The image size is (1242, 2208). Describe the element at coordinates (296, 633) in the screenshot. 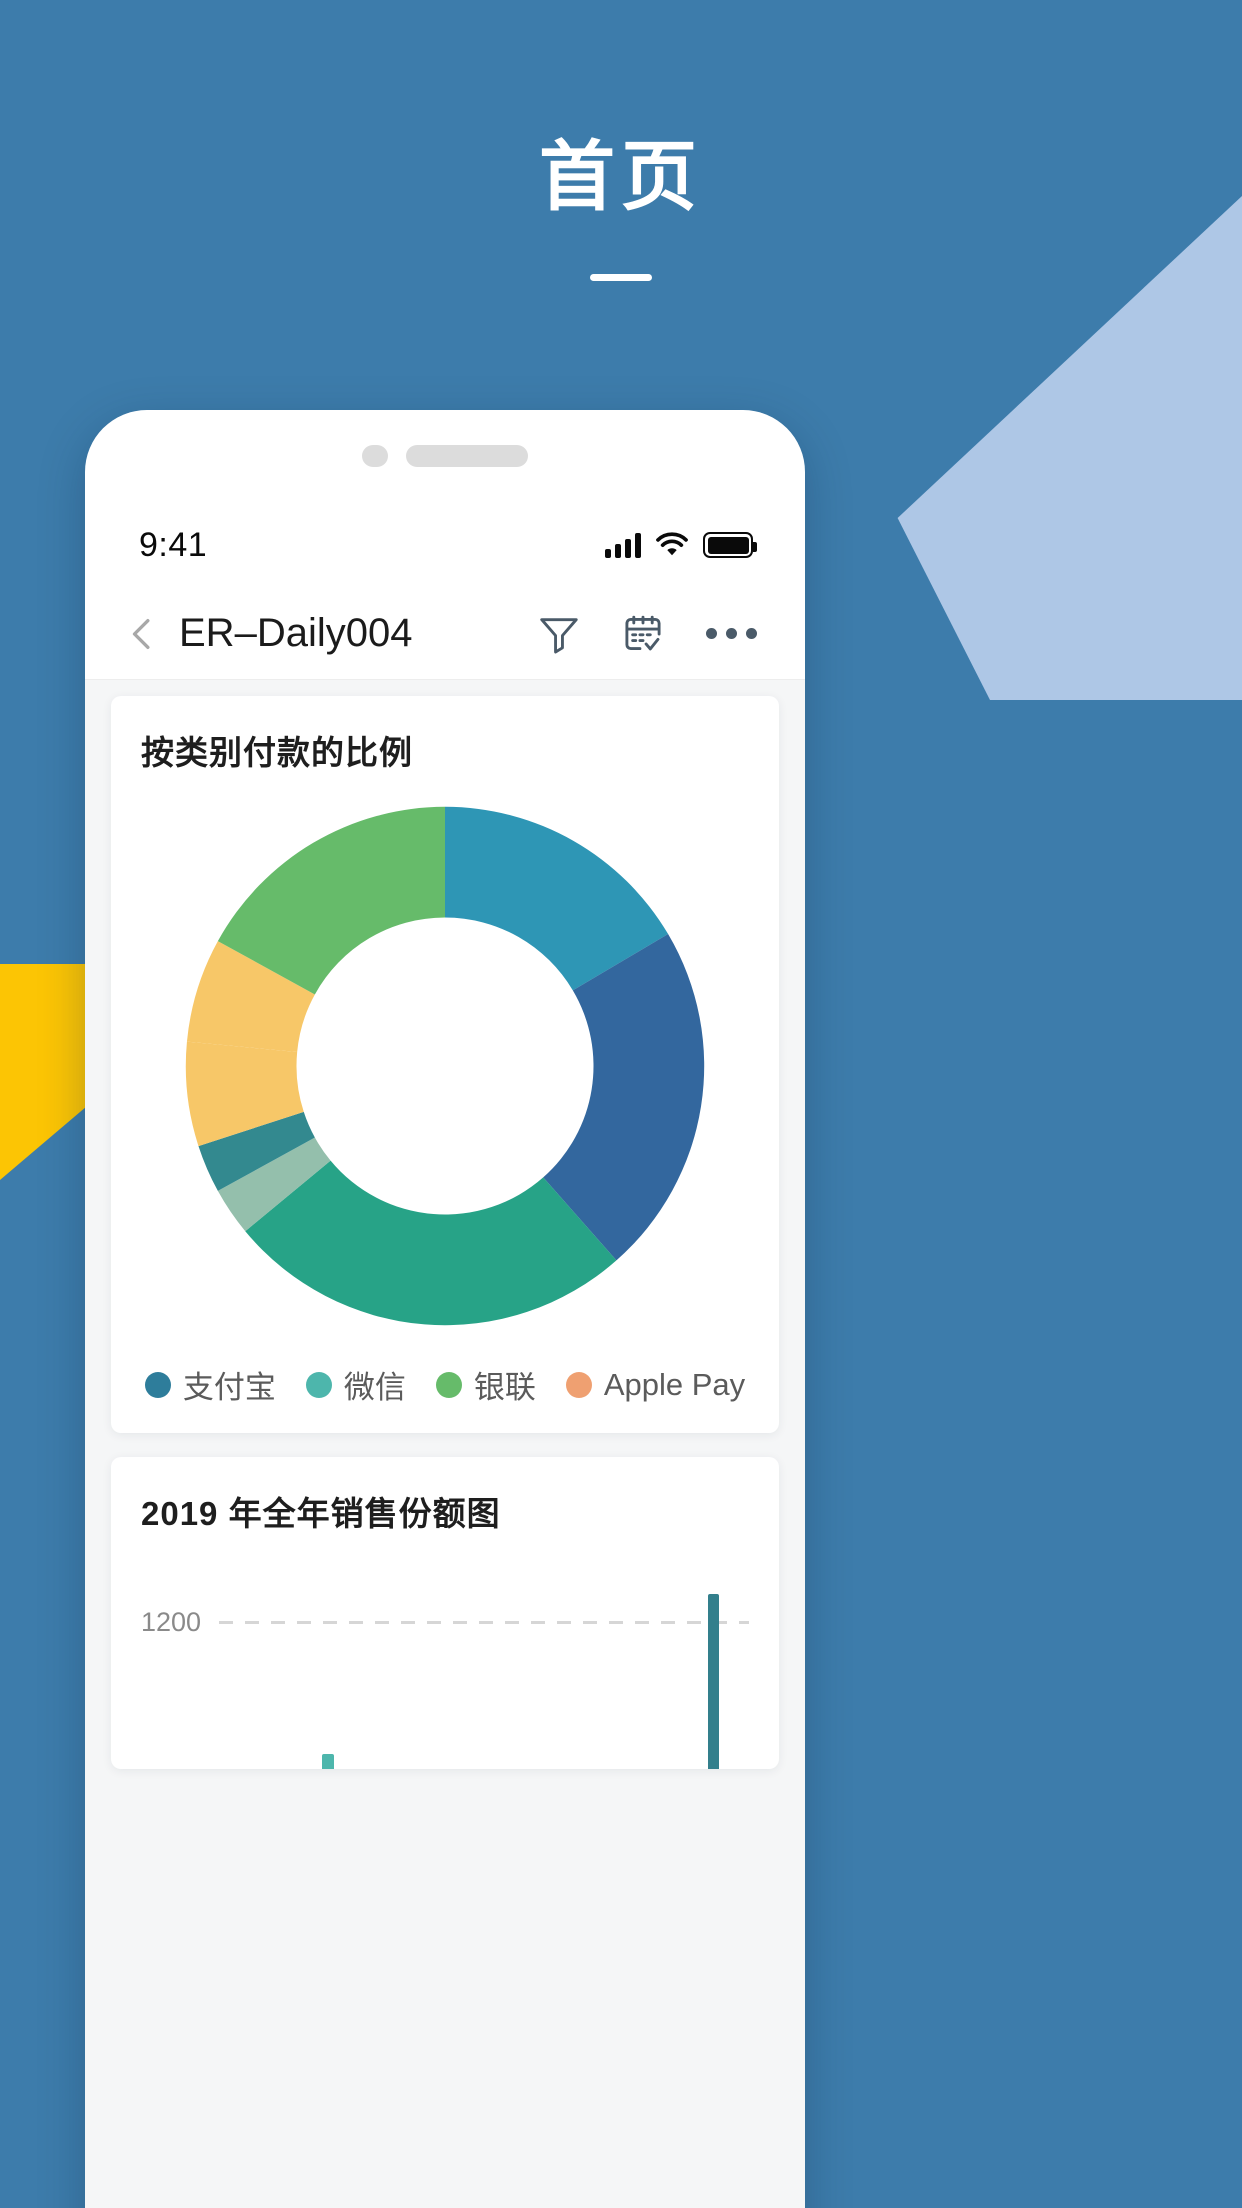

I see `nav-title: ER–Daily004` at that location.